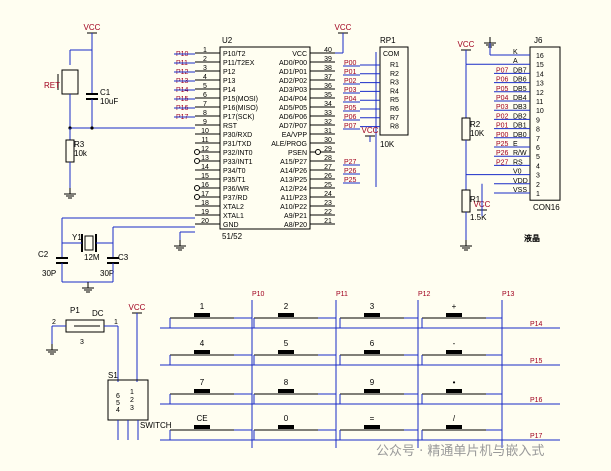  Describe the element at coordinates (502, 107) in the screenshot. I see `net-label: P03` at that location.